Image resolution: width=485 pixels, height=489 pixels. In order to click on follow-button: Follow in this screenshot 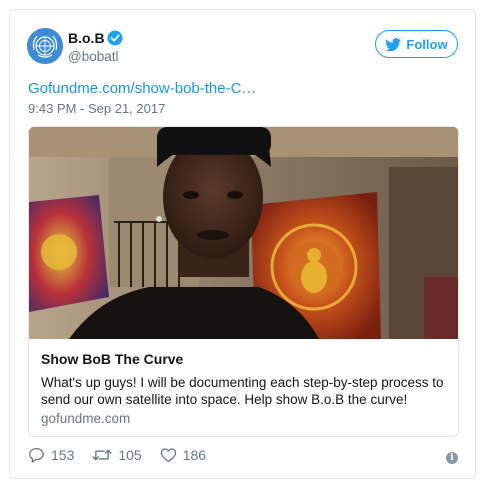, I will do `click(416, 44)`.